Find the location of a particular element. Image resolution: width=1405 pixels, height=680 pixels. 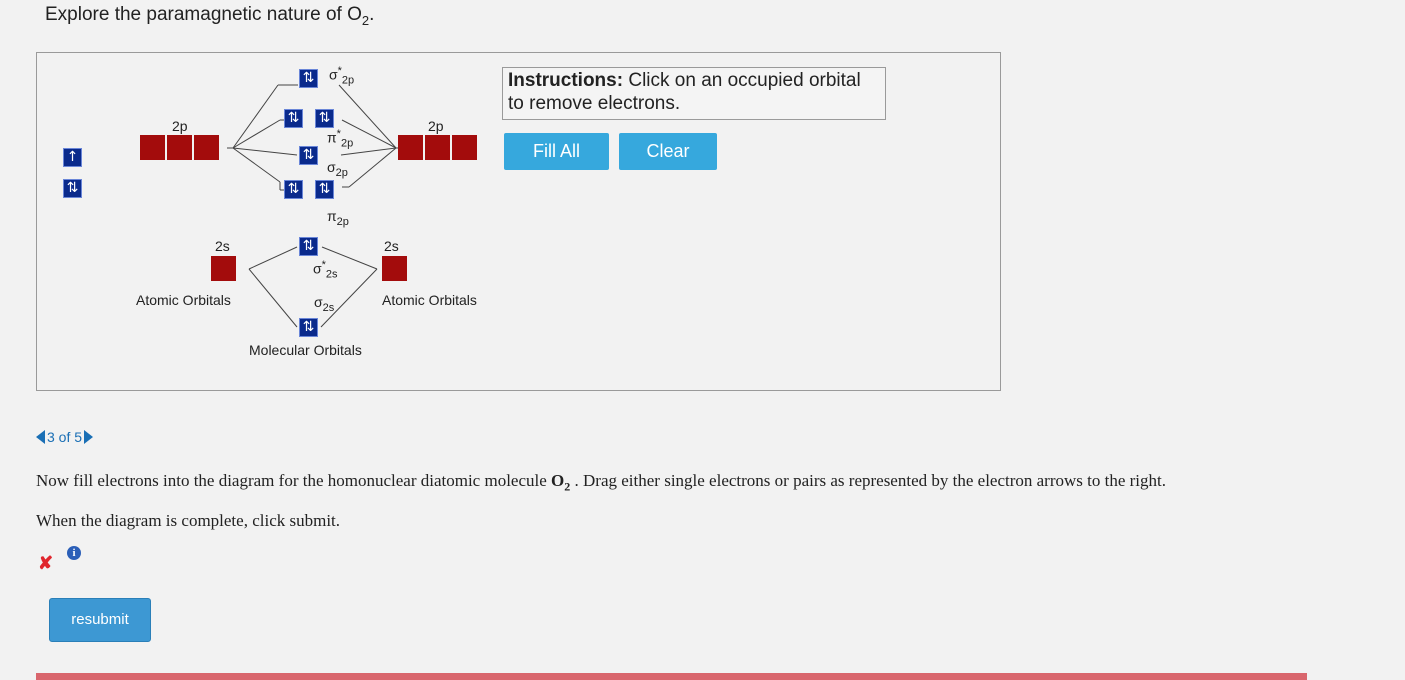

single-electron-palette: ↑ is located at coordinates (72, 157).